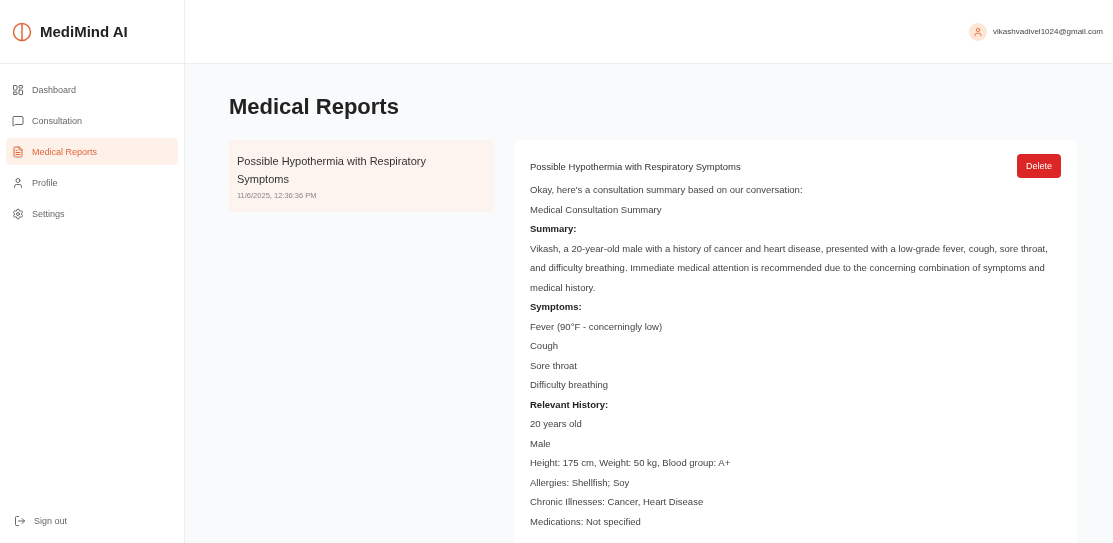 The width and height of the screenshot is (1113, 543). I want to click on sign-out-icon, so click(20, 521).